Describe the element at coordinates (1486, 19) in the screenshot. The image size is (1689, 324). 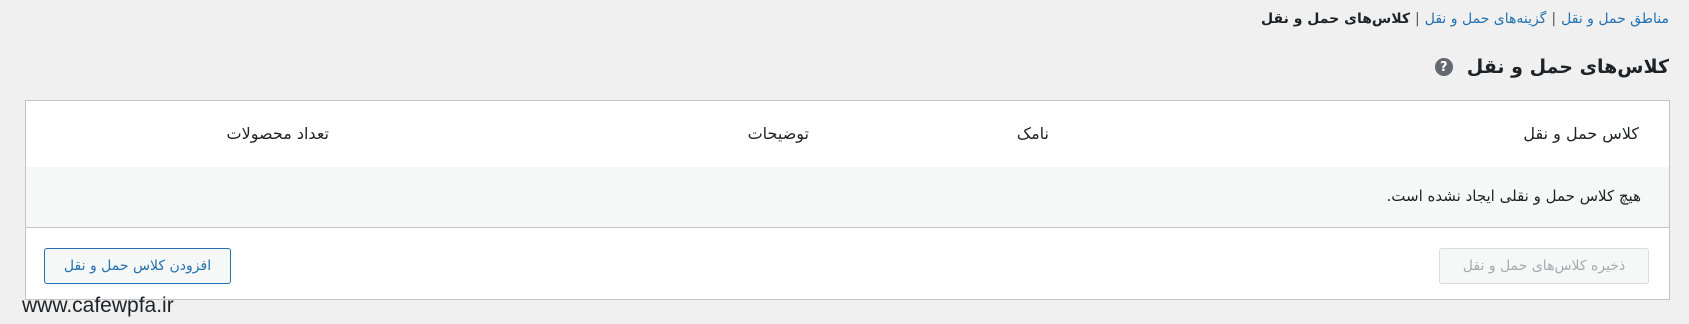
I see `nav-link-shipping-options: گزینه‌های حمل و نقل` at that location.